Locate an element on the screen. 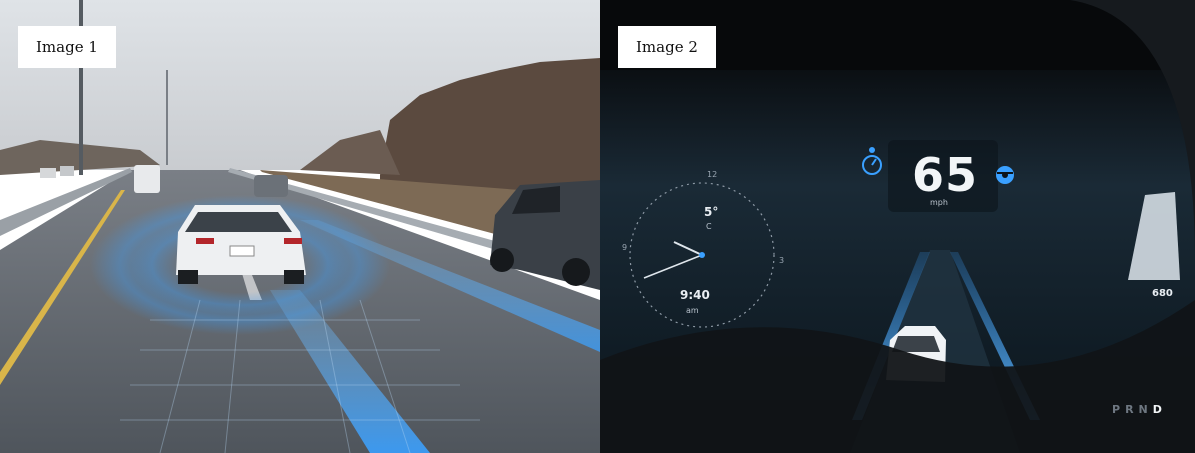  gear-n: N is located at coordinates (1145, 409).